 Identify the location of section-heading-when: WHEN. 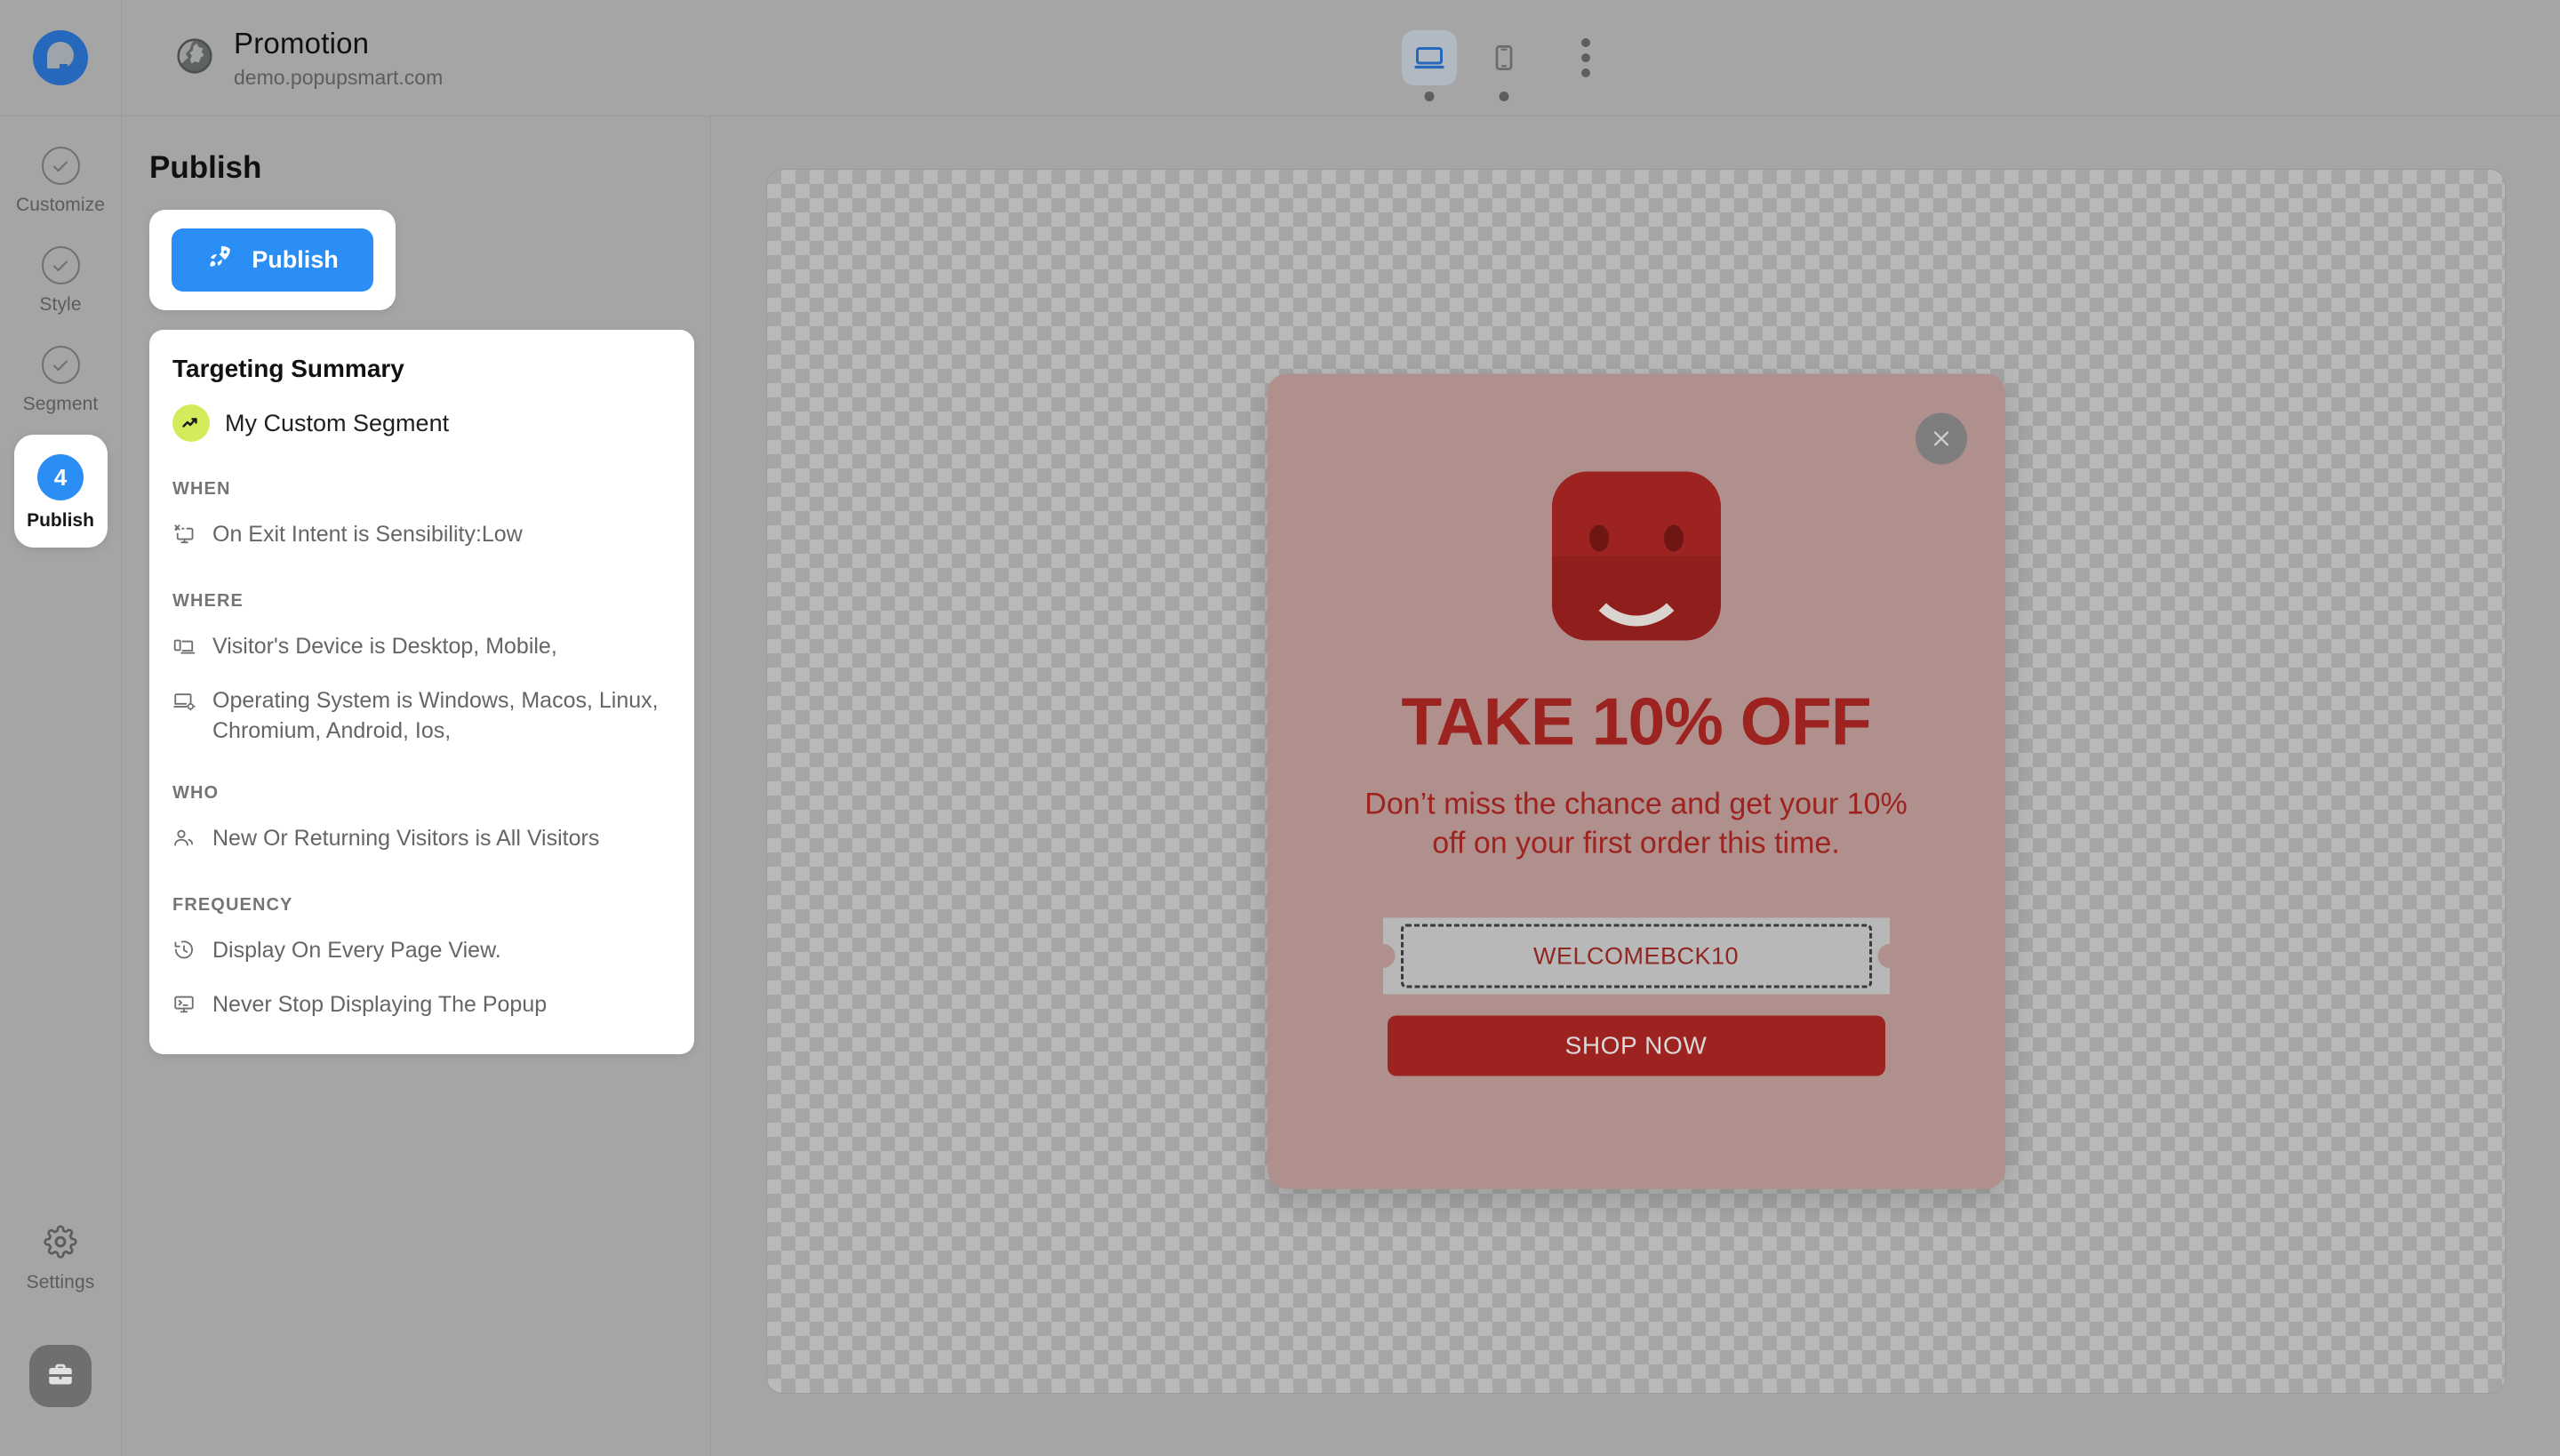
(201, 489).